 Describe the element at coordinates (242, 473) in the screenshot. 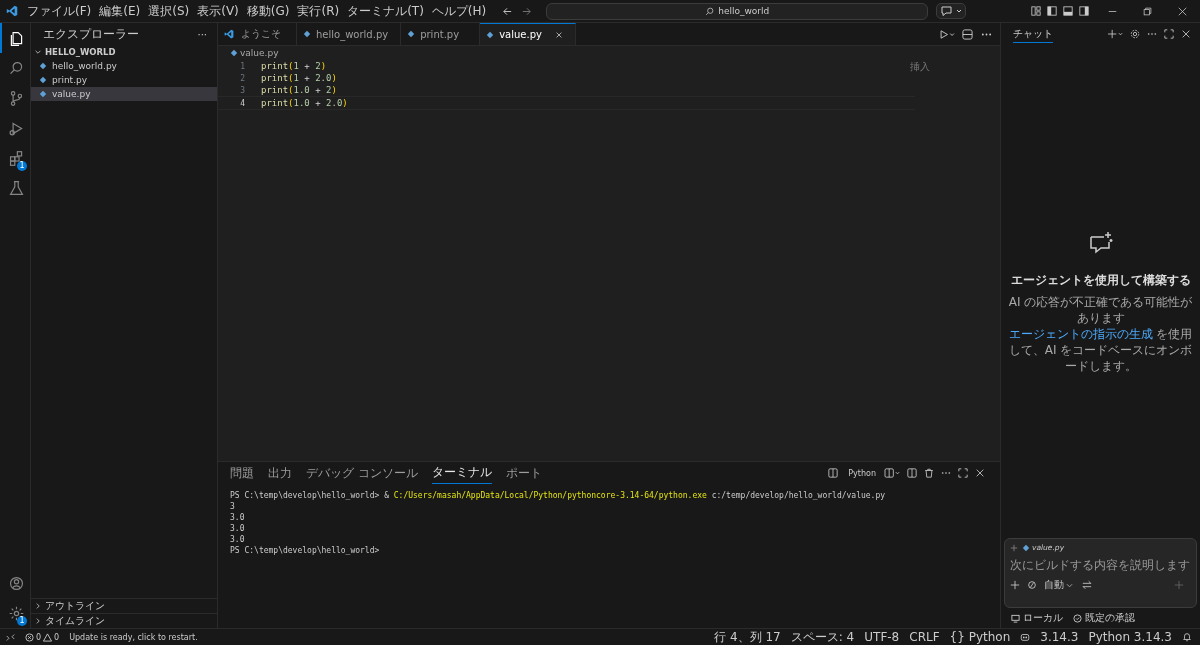

I see `panel-tab: 問題` at that location.